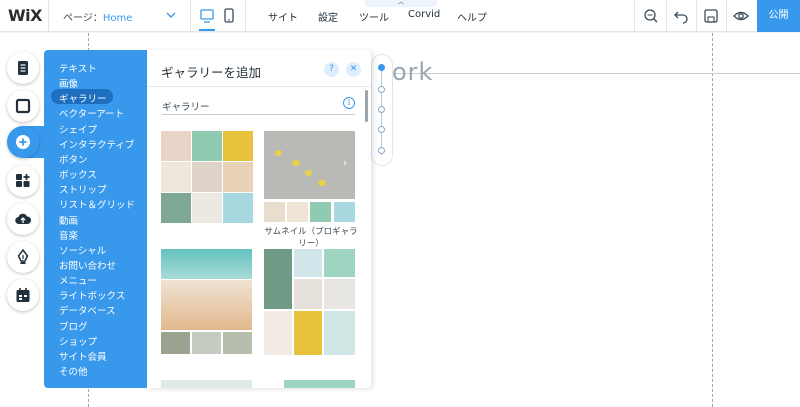 The image size is (800, 407). Describe the element at coordinates (741, 16) in the screenshot. I see `preview-eye-icon` at that location.